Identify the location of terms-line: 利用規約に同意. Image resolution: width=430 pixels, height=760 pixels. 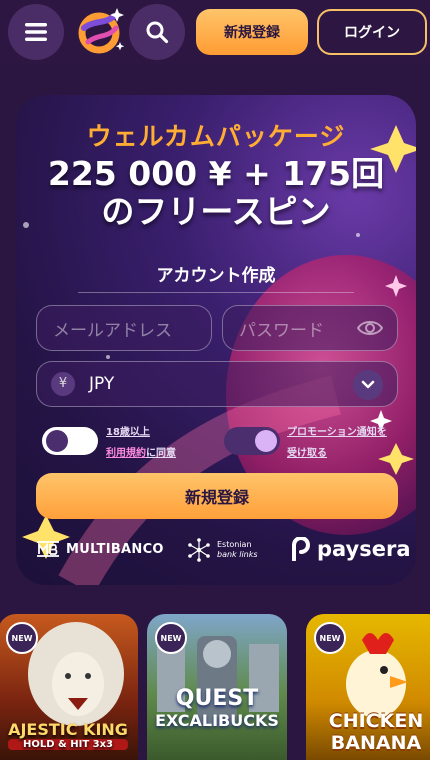
(141, 453).